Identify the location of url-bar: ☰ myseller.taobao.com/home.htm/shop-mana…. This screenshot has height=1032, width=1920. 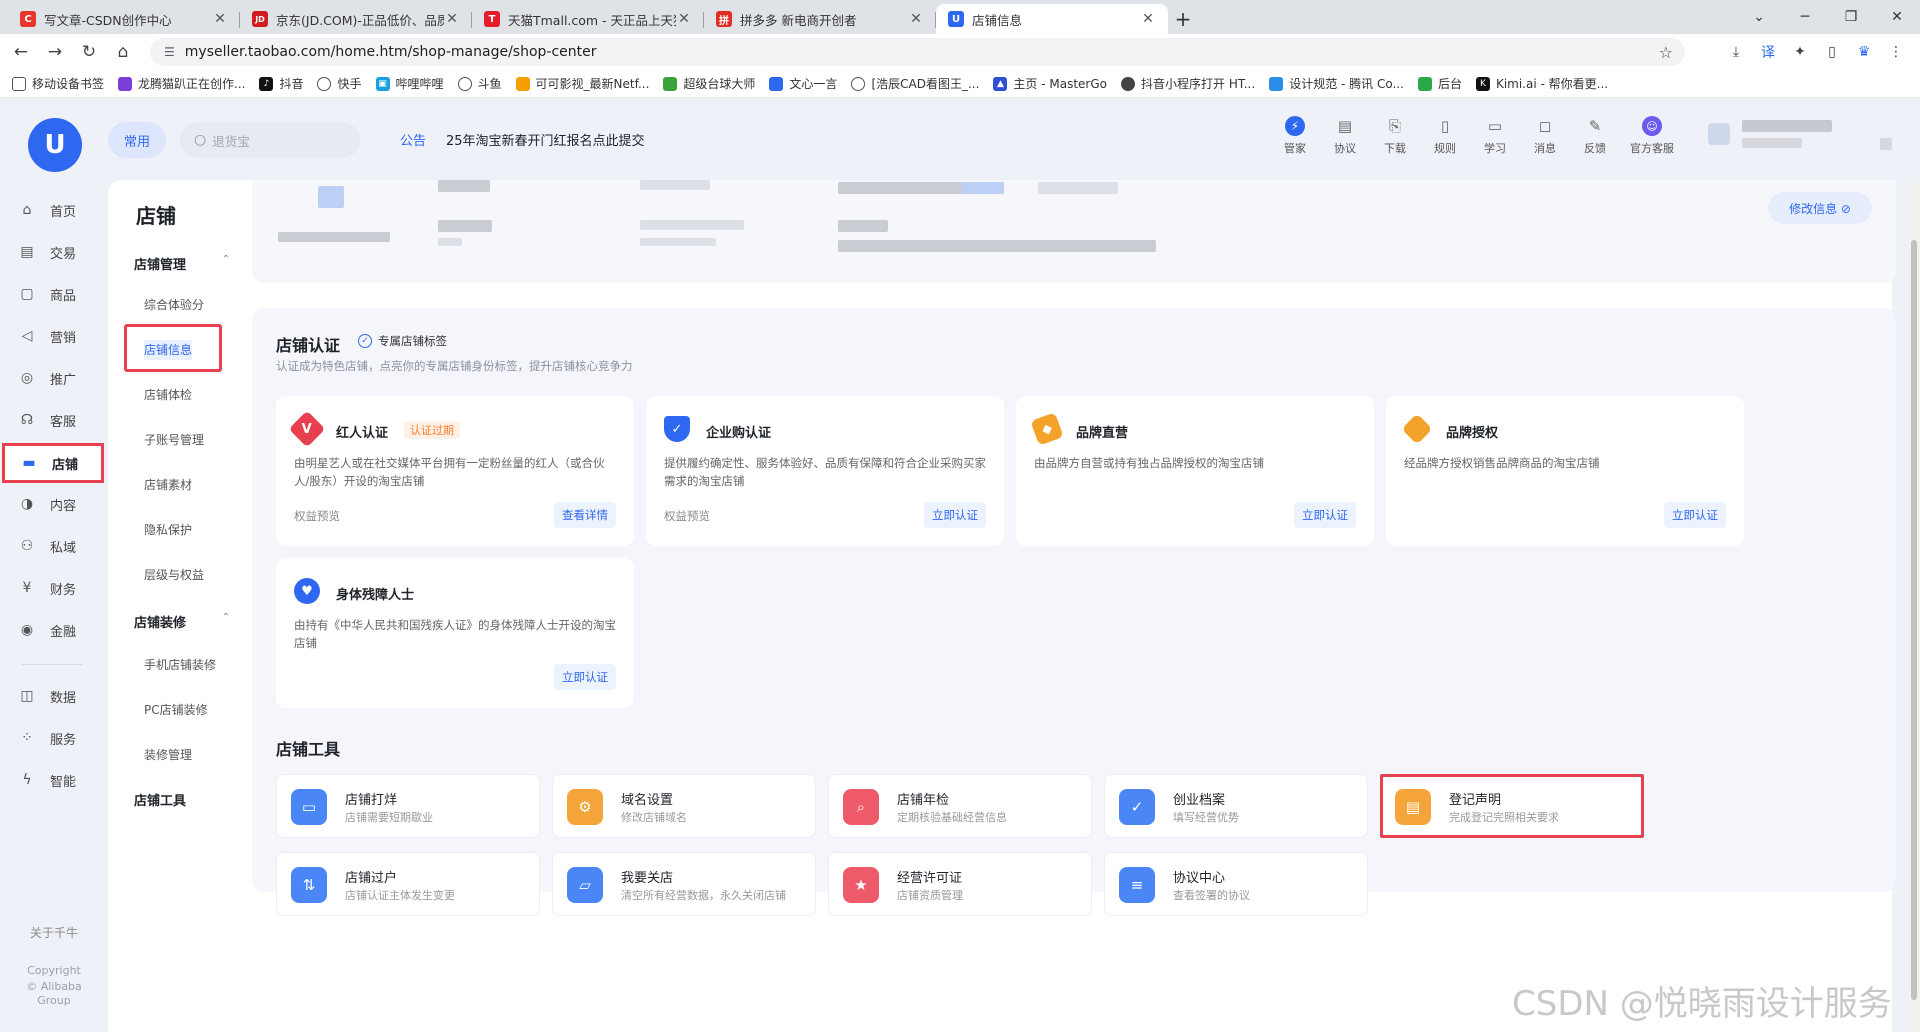
(917, 52).